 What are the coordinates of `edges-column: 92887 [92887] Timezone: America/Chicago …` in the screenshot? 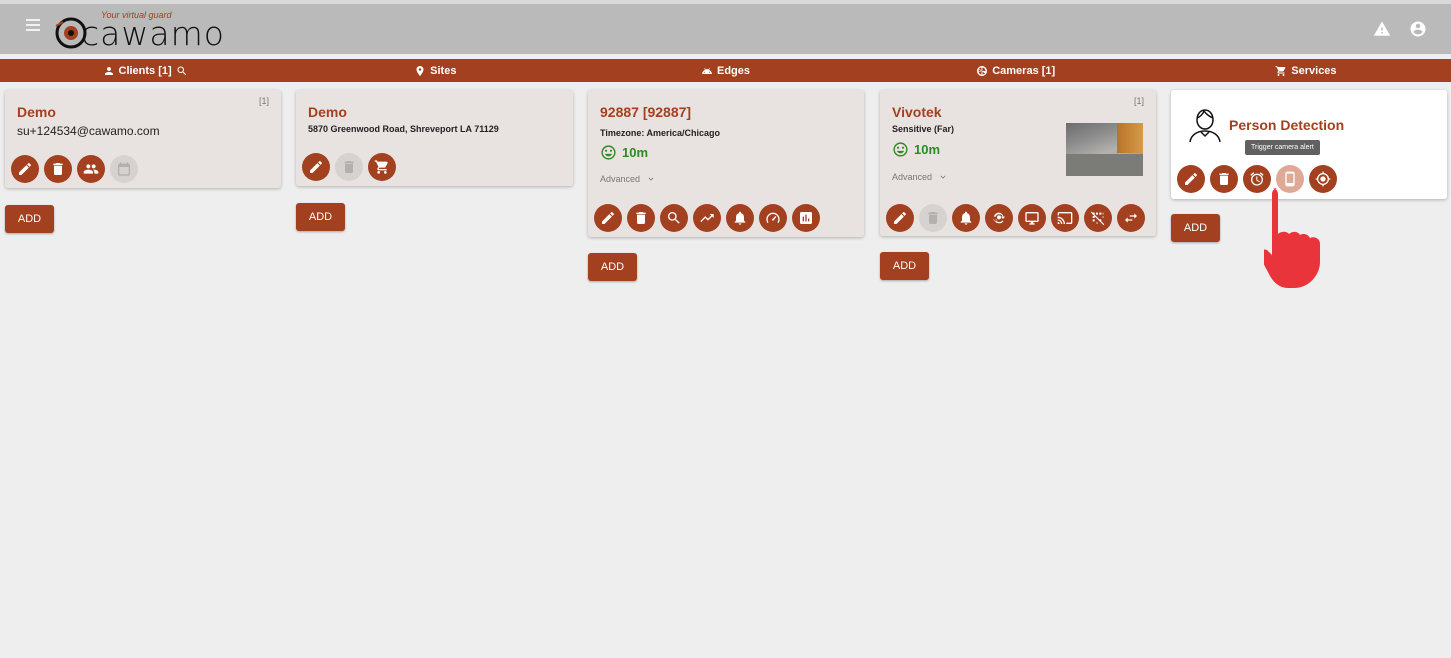 It's located at (726, 185).